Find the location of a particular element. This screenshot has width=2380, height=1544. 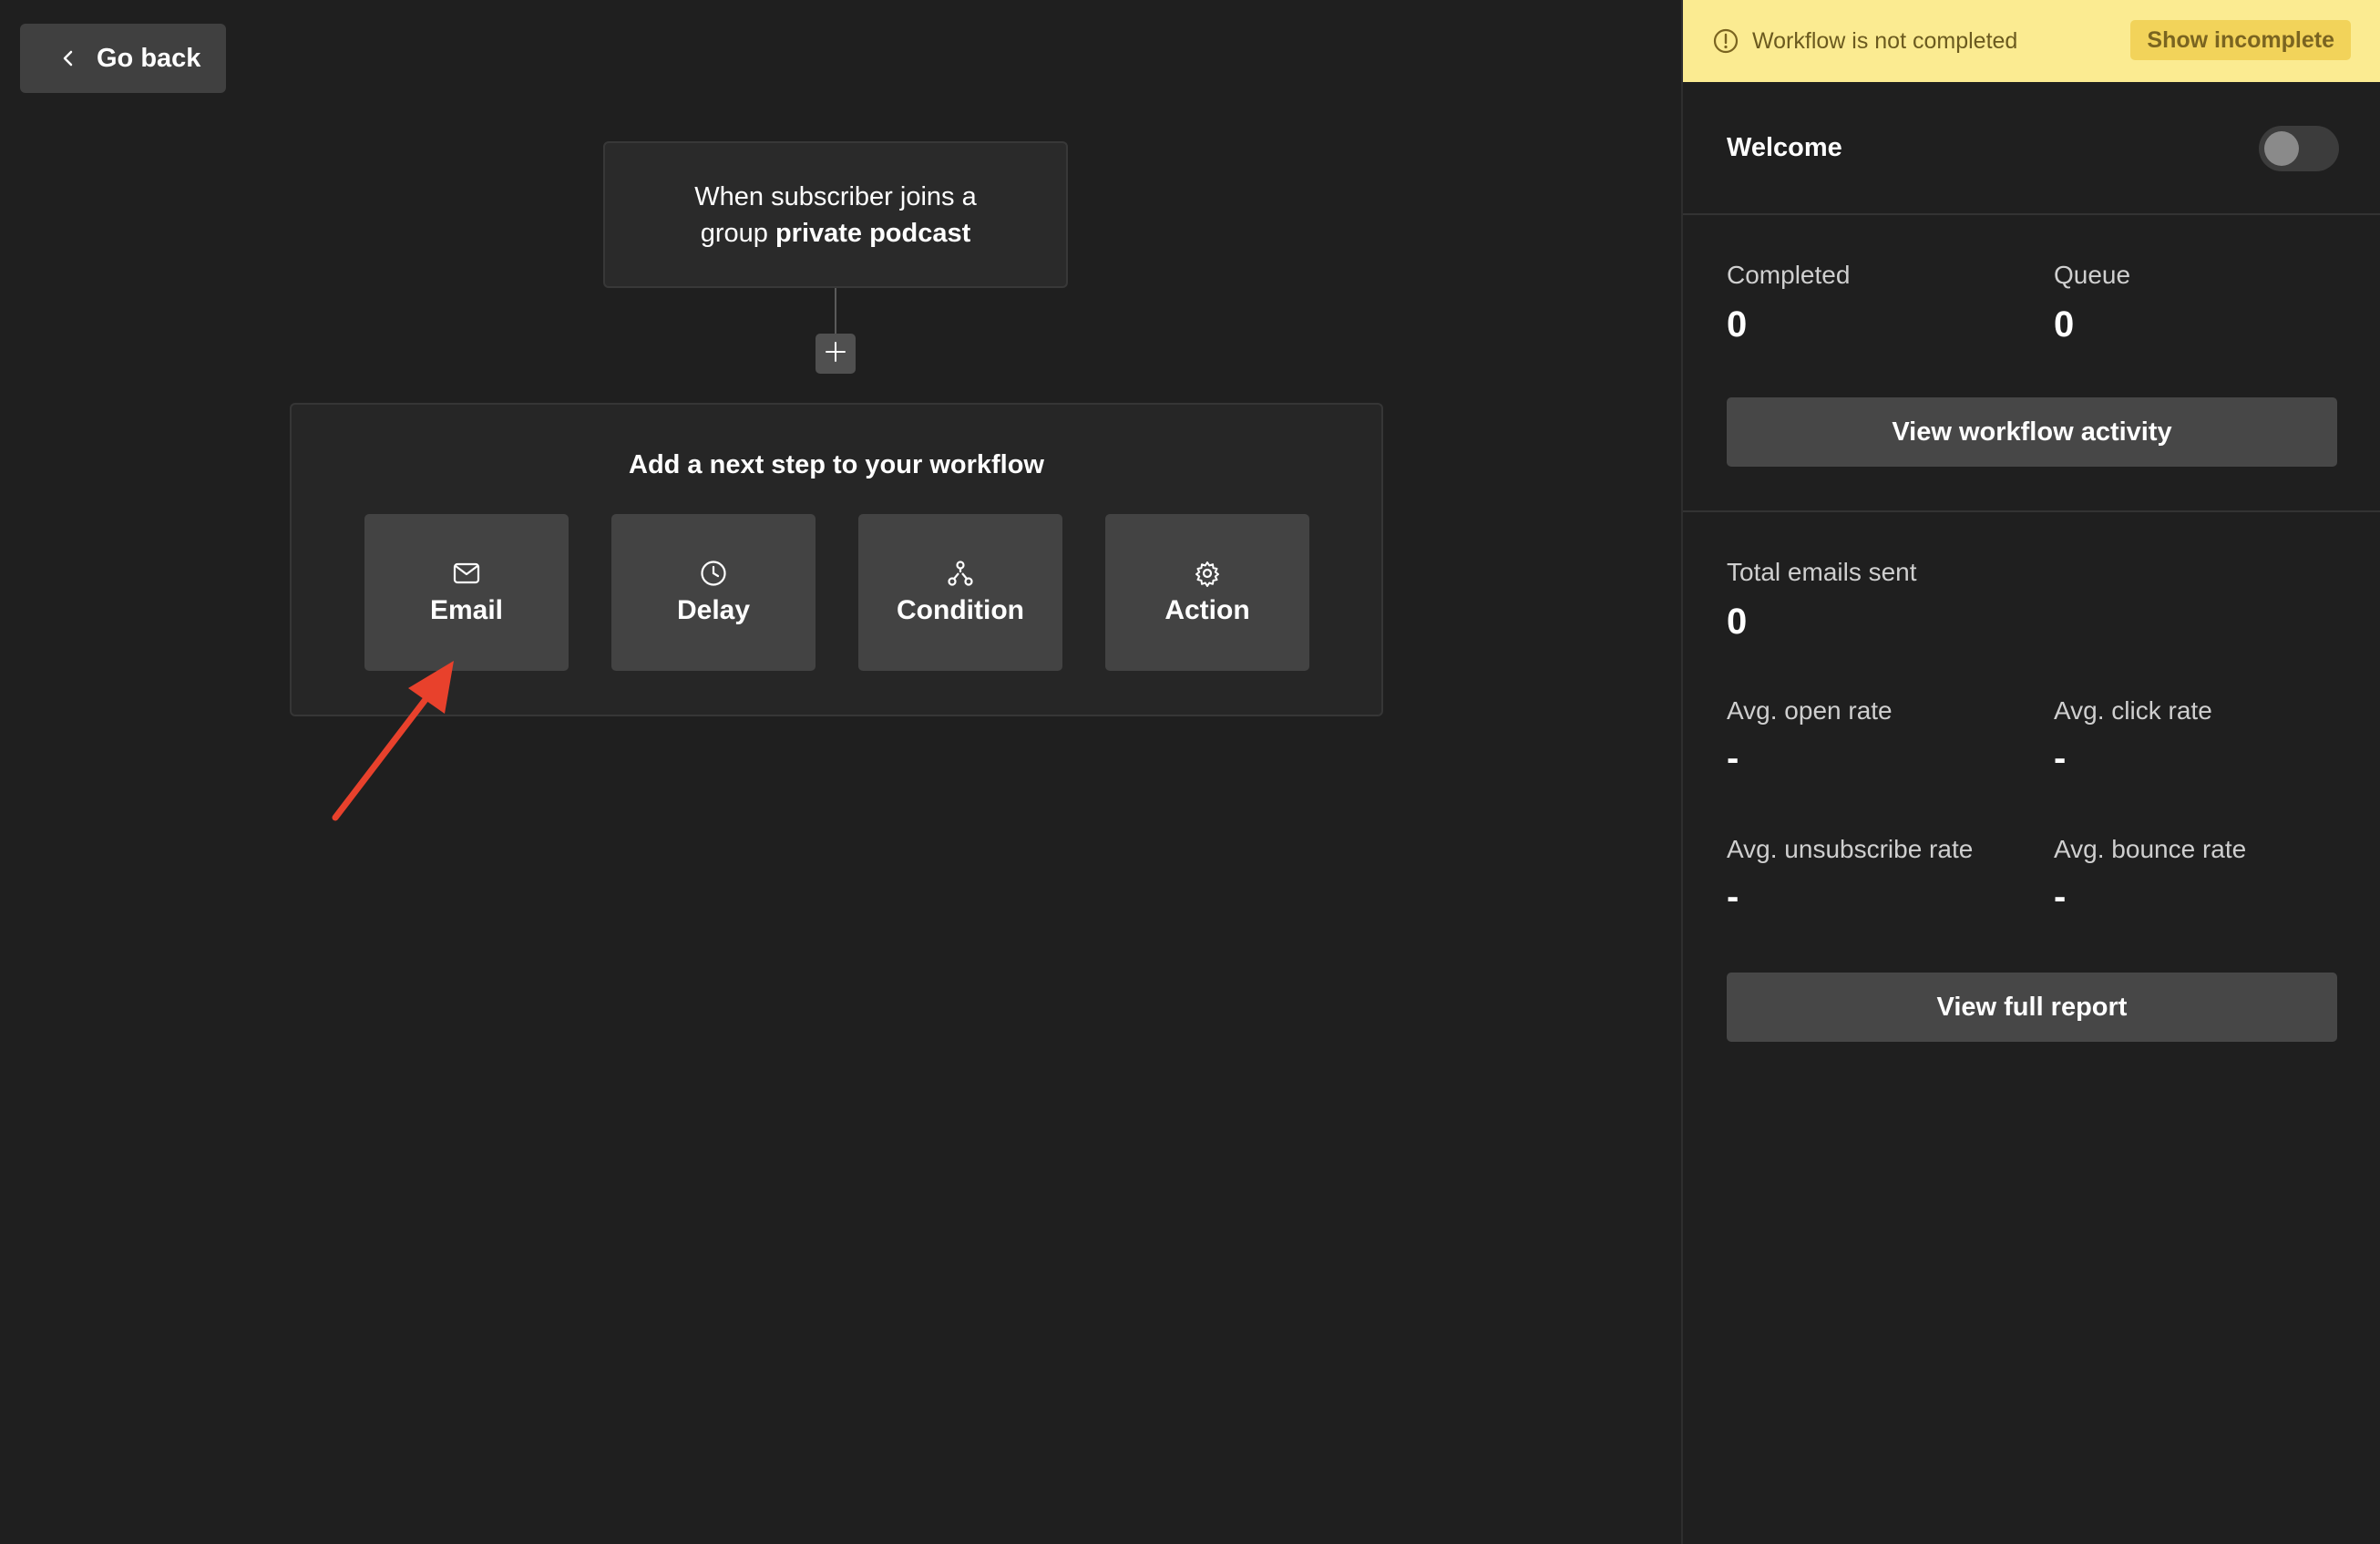

annotation-arrow is located at coordinates (393, 741).